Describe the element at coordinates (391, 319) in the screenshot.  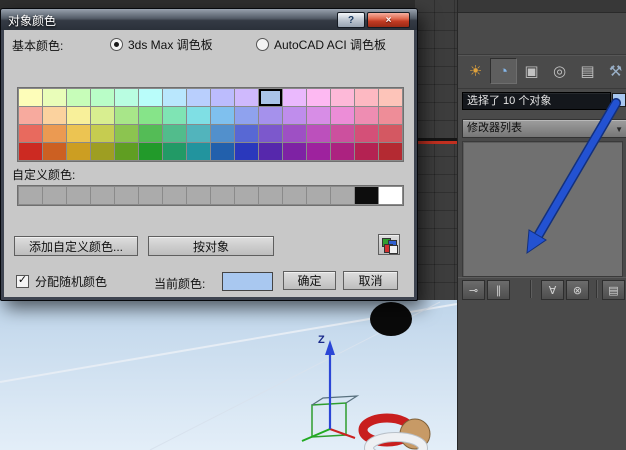
I see `black-sphere-object` at that location.